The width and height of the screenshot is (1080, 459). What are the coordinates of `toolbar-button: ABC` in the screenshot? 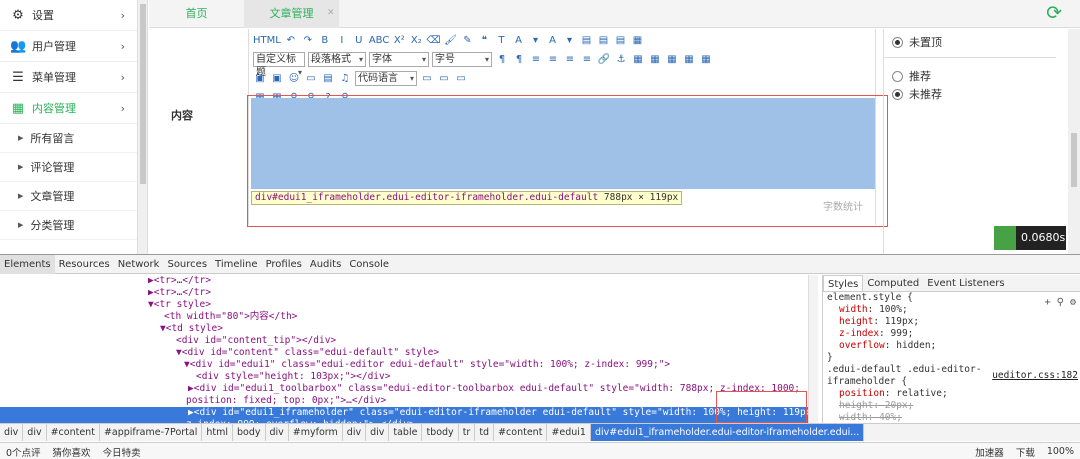 It's located at (379, 40).